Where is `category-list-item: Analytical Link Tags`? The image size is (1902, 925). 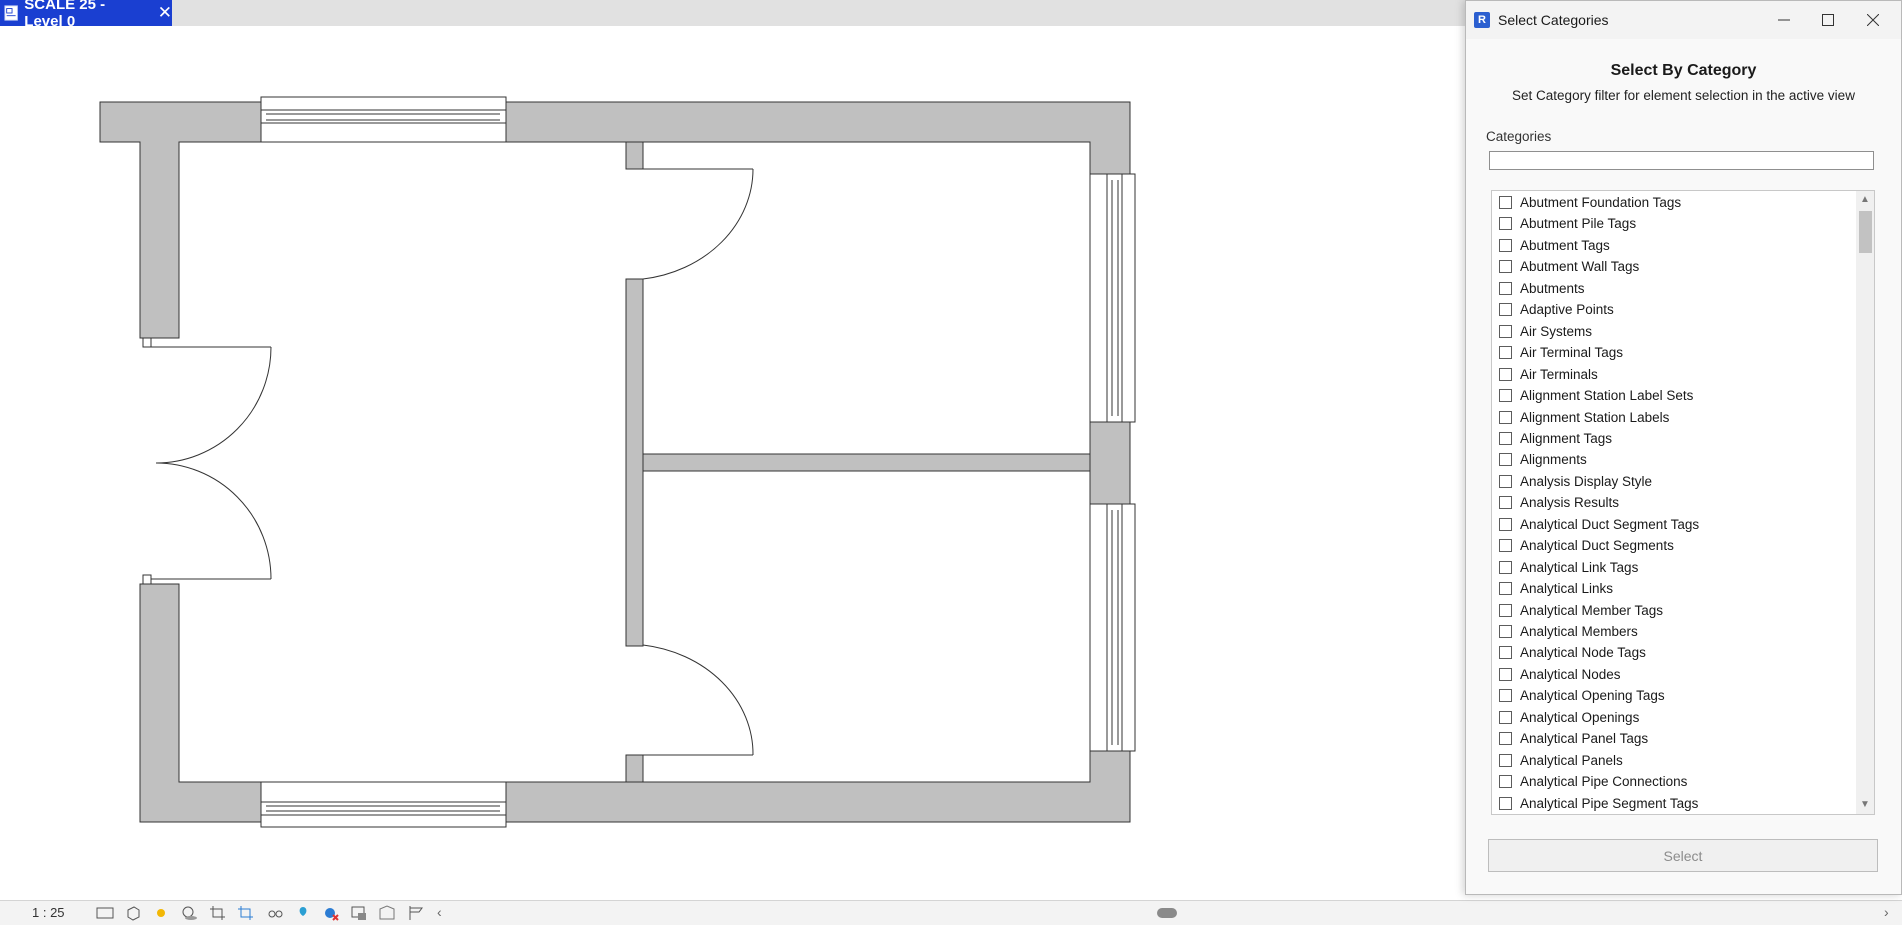 category-list-item: Analytical Link Tags is located at coordinates (1568, 567).